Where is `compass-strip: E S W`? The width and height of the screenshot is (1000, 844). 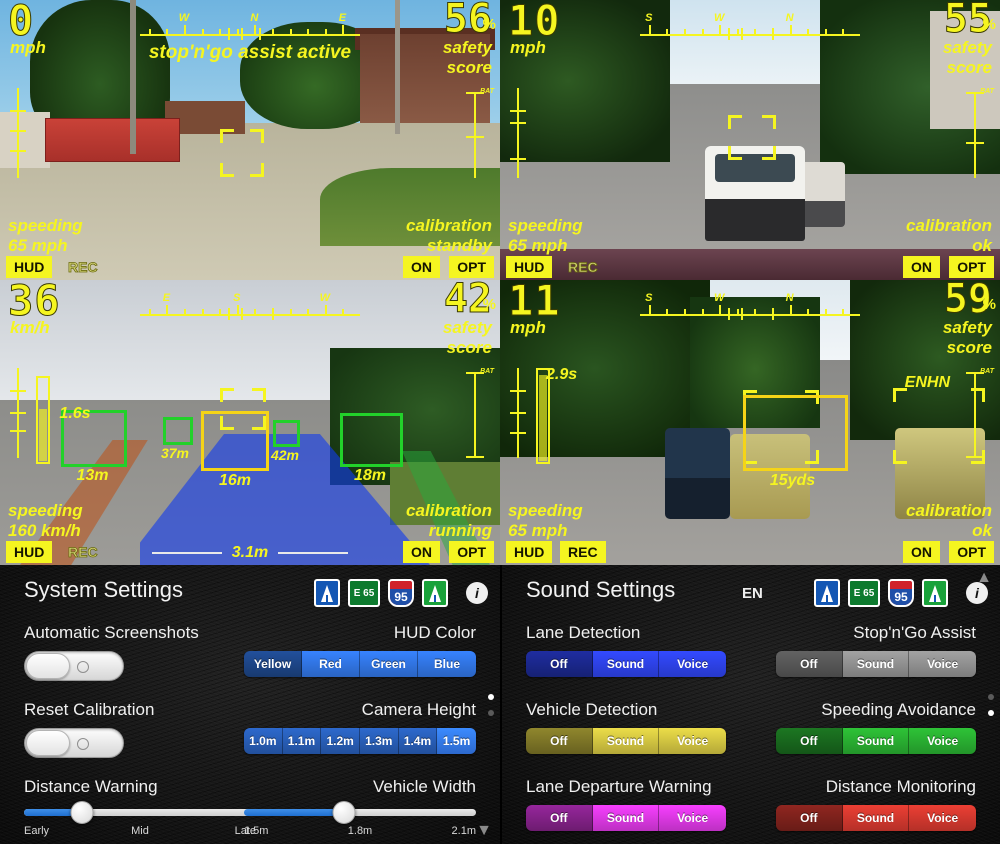 compass-strip: E S W is located at coordinates (250, 306).